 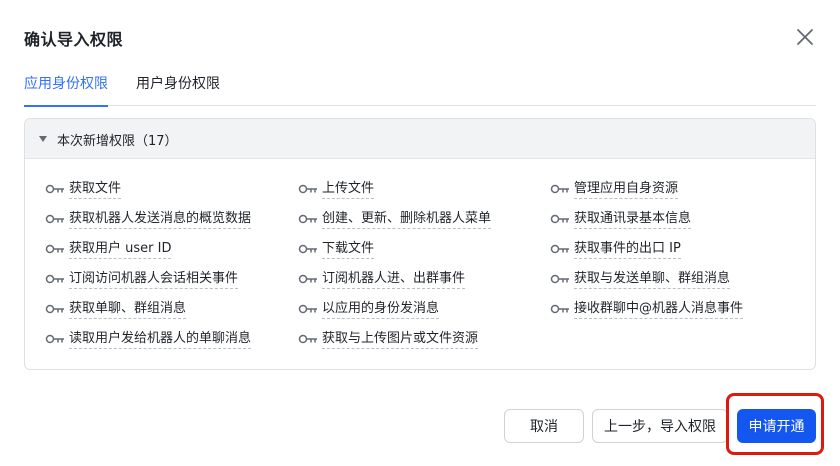 I want to click on permission-item: 获取用户 user ID, so click(x=108, y=249).